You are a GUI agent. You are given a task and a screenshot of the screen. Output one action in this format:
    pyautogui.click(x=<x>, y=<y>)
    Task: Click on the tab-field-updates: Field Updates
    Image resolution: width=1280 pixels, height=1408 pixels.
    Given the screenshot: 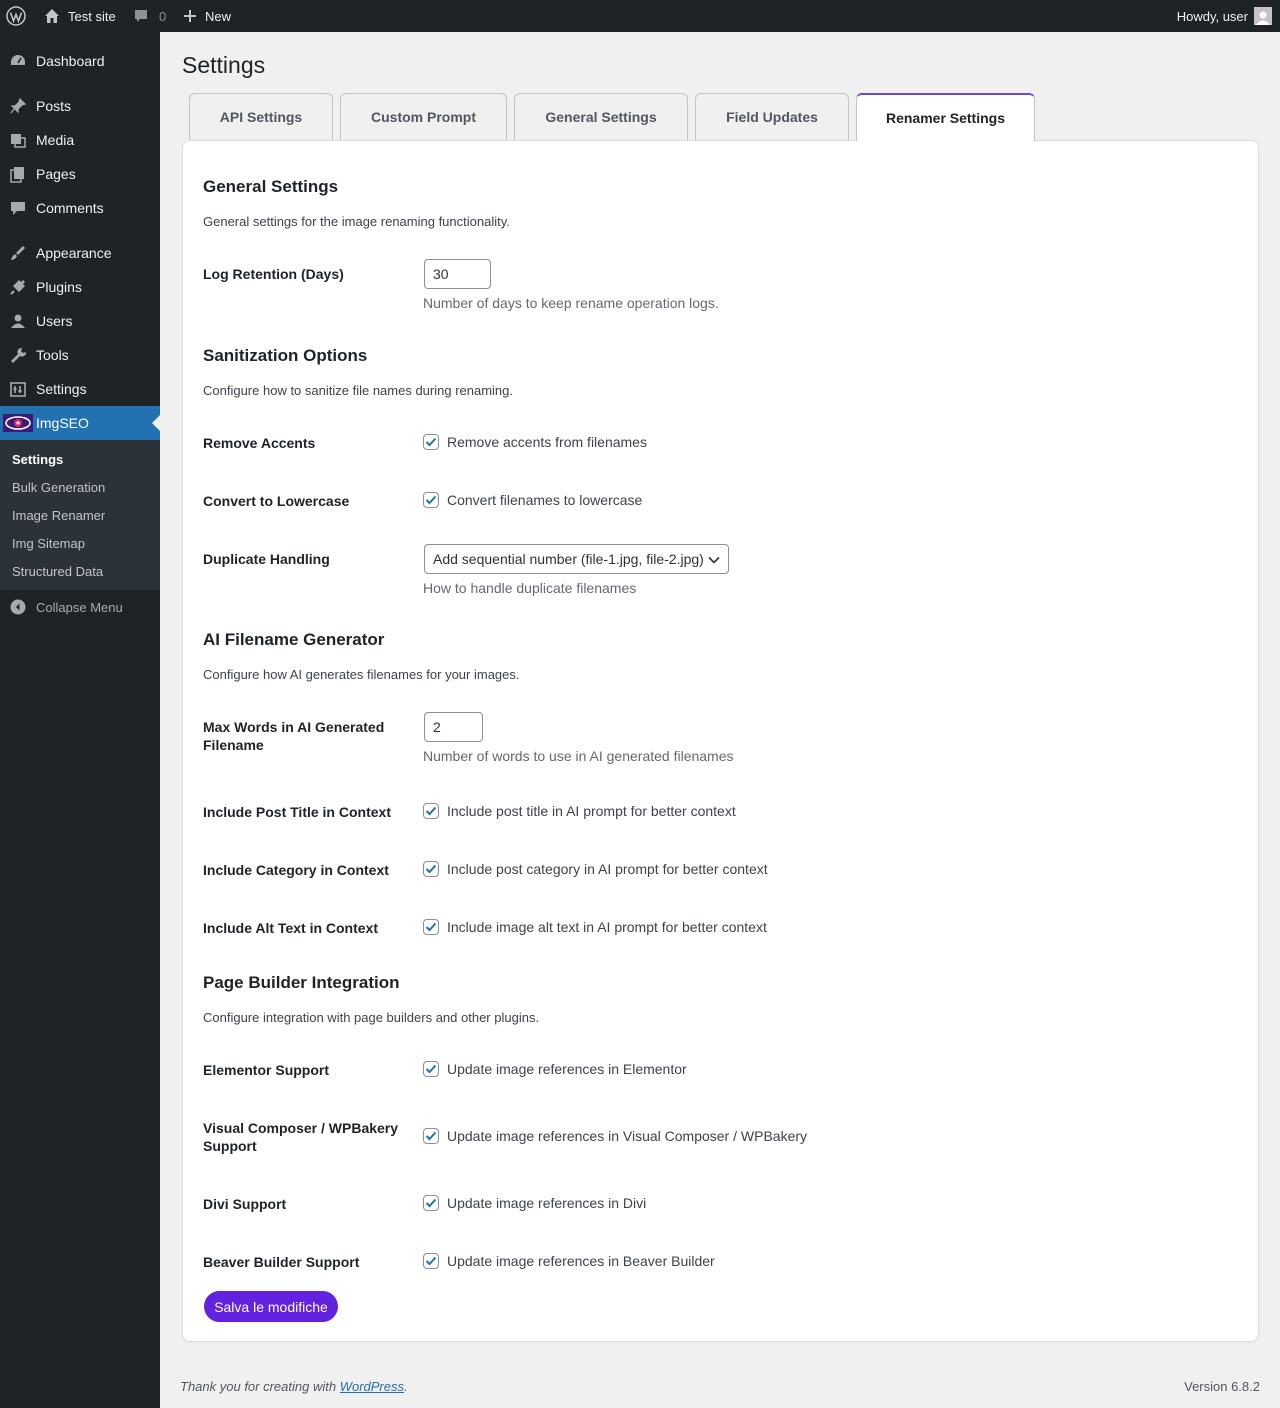 What is the action you would take?
    pyautogui.click(x=772, y=116)
    